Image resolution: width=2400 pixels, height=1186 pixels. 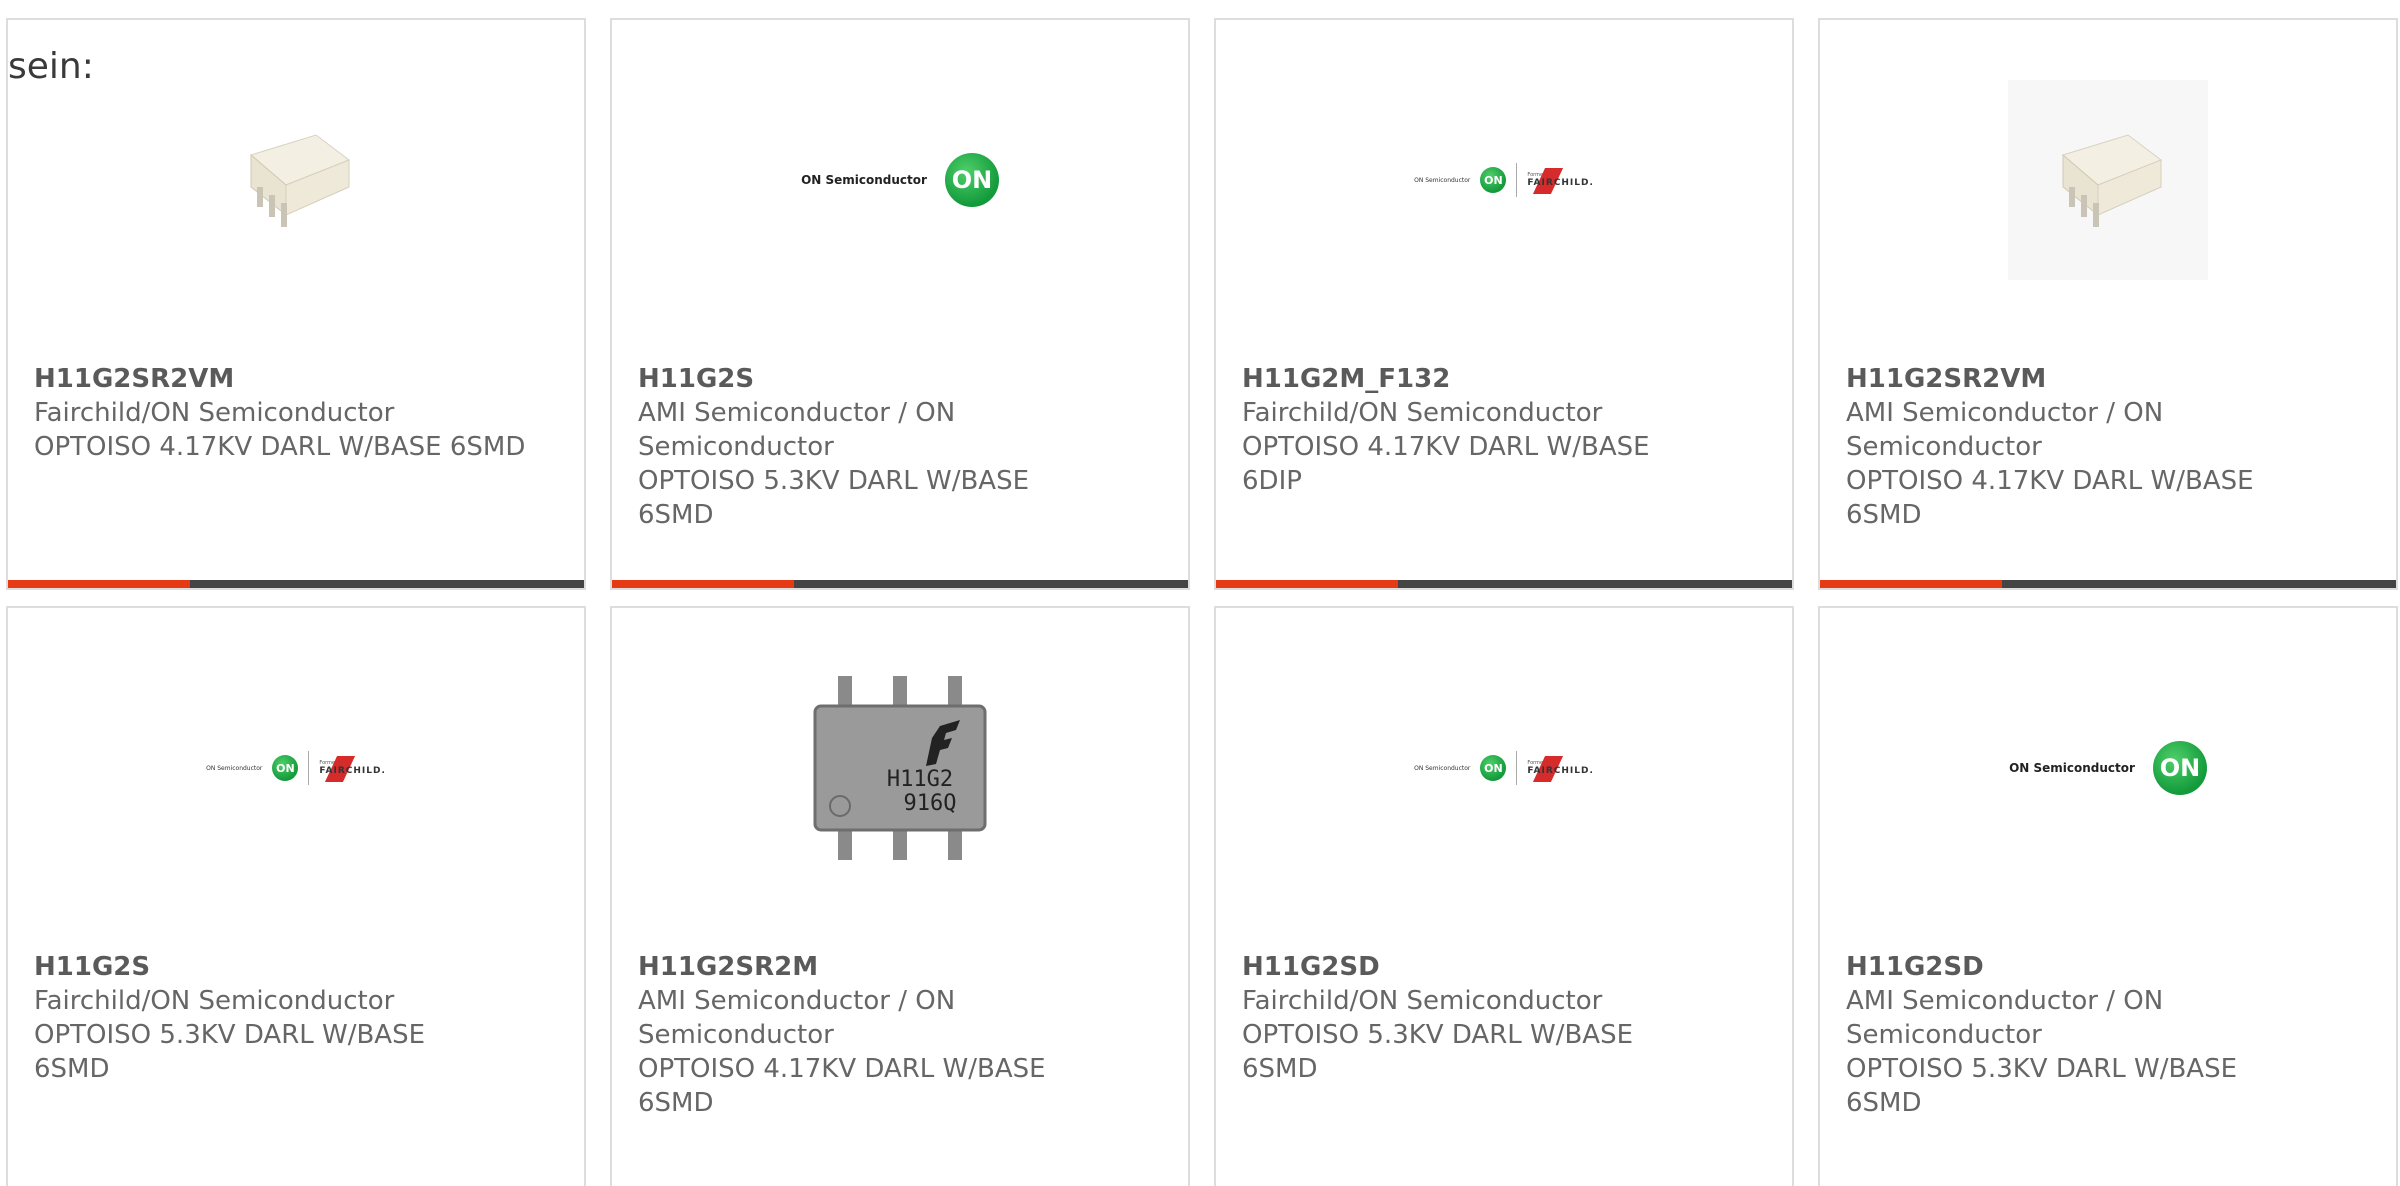 I want to click on image-frame, so click(x=2108, y=180).